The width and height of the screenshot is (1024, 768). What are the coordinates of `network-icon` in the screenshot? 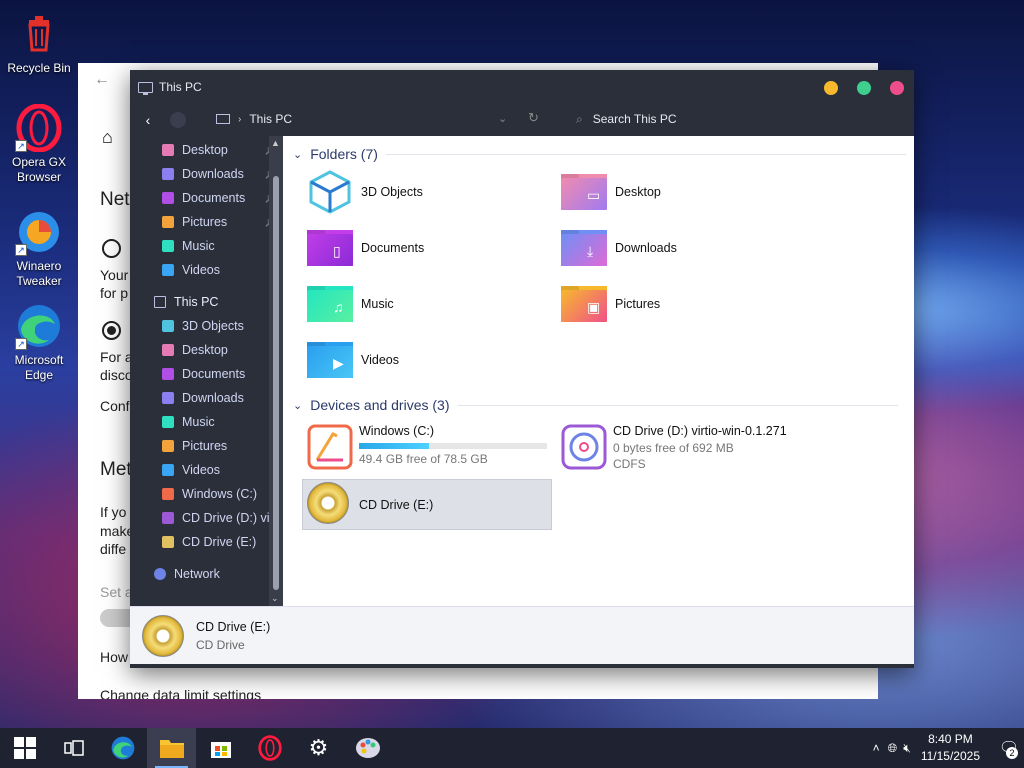 It's located at (160, 574).